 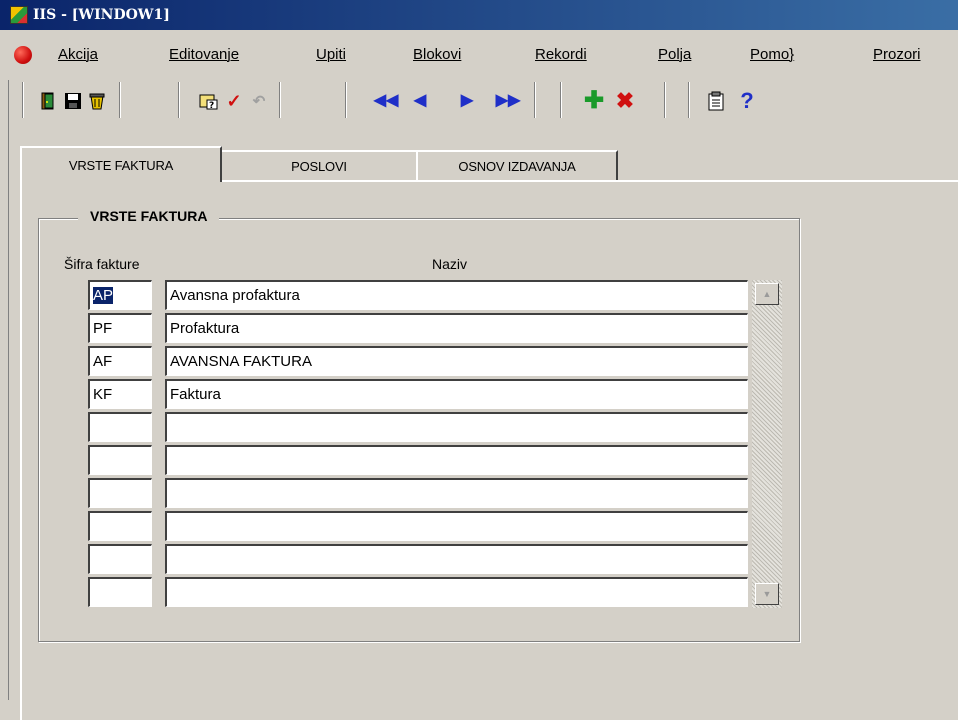 I want to click on name-field: Profaktura, so click(x=456, y=328).